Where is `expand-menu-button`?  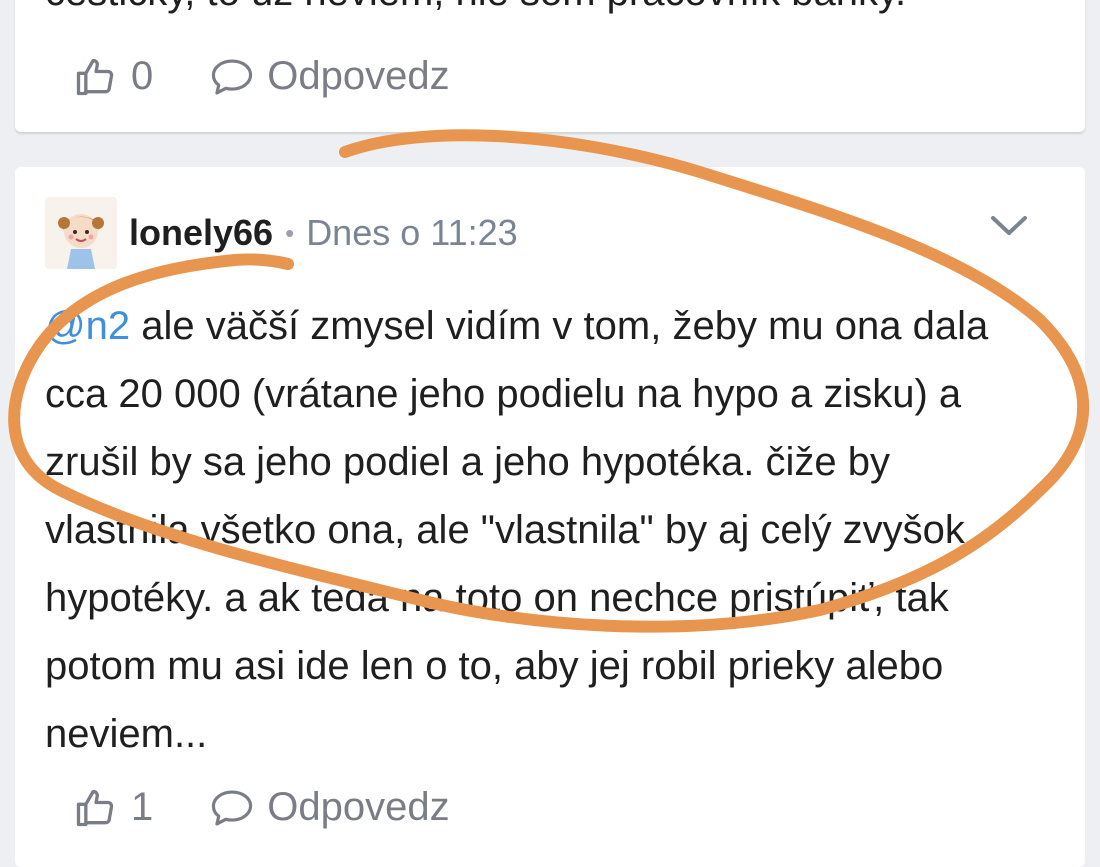 expand-menu-button is located at coordinates (1009, 228).